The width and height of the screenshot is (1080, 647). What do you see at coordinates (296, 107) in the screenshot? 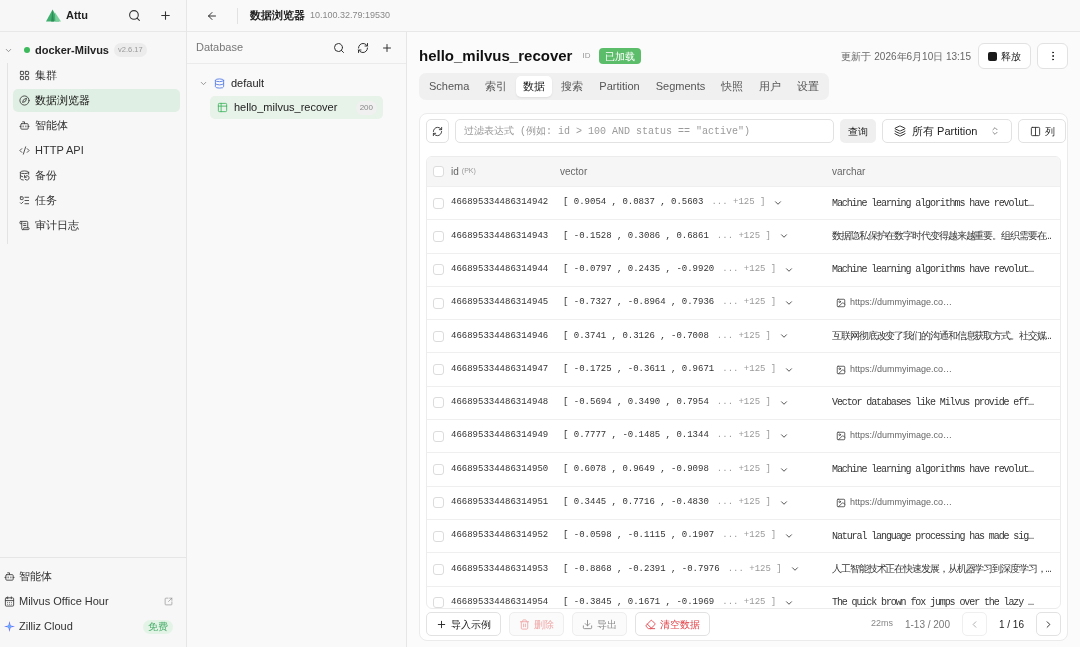
I see `tree-item: hello_milvus_recover 200` at bounding box center [296, 107].